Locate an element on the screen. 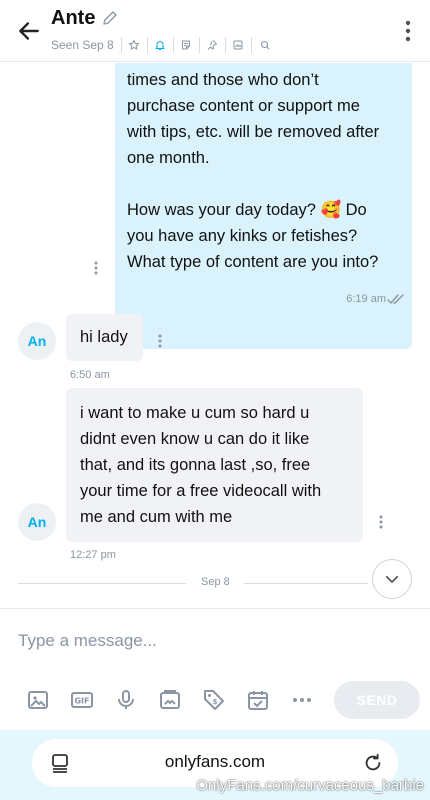 The height and width of the screenshot is (800, 430). composer-toolbar: GIF $ is located at coordinates (170, 700).